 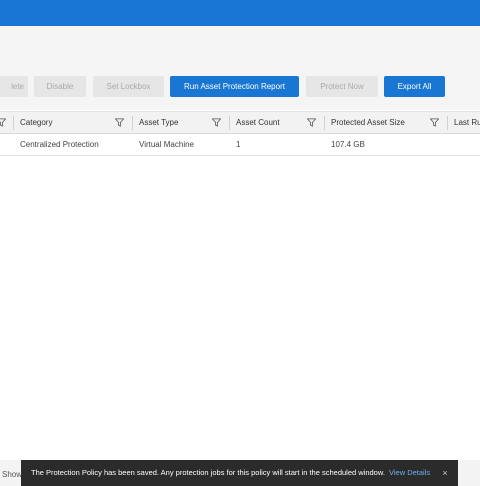 What do you see at coordinates (60, 86) in the screenshot?
I see `disable-button: Disable` at bounding box center [60, 86].